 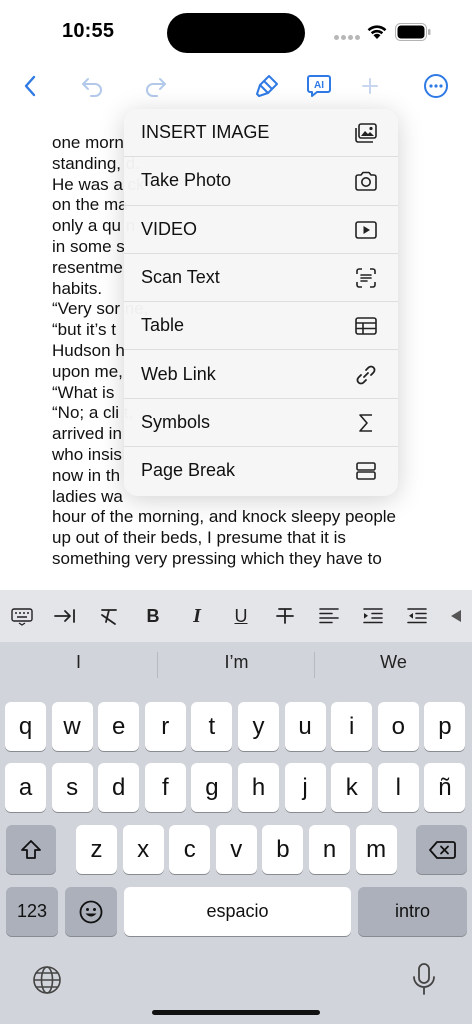 What do you see at coordinates (186, 180) in the screenshot?
I see `menu-item-label: Take Photo` at bounding box center [186, 180].